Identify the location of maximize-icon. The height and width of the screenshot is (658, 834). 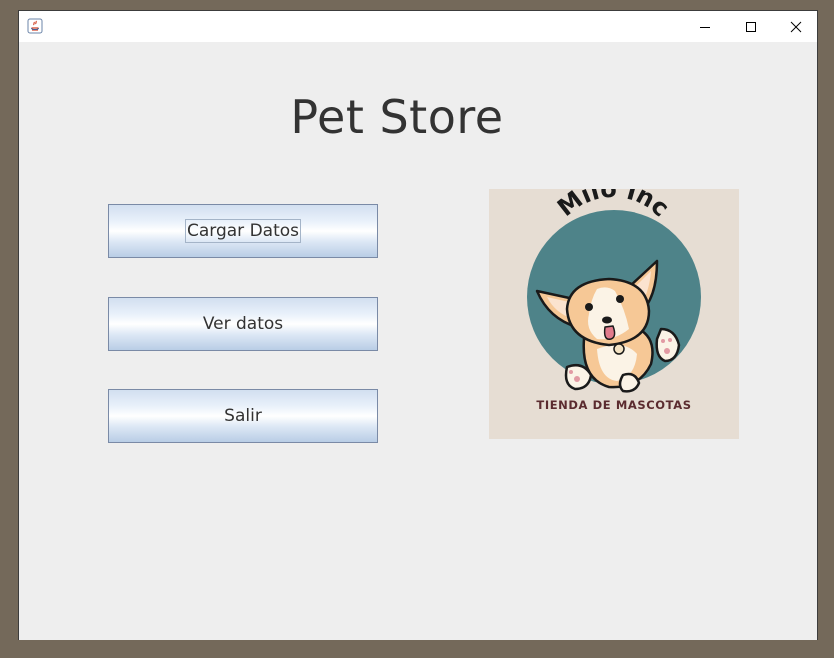
(751, 26).